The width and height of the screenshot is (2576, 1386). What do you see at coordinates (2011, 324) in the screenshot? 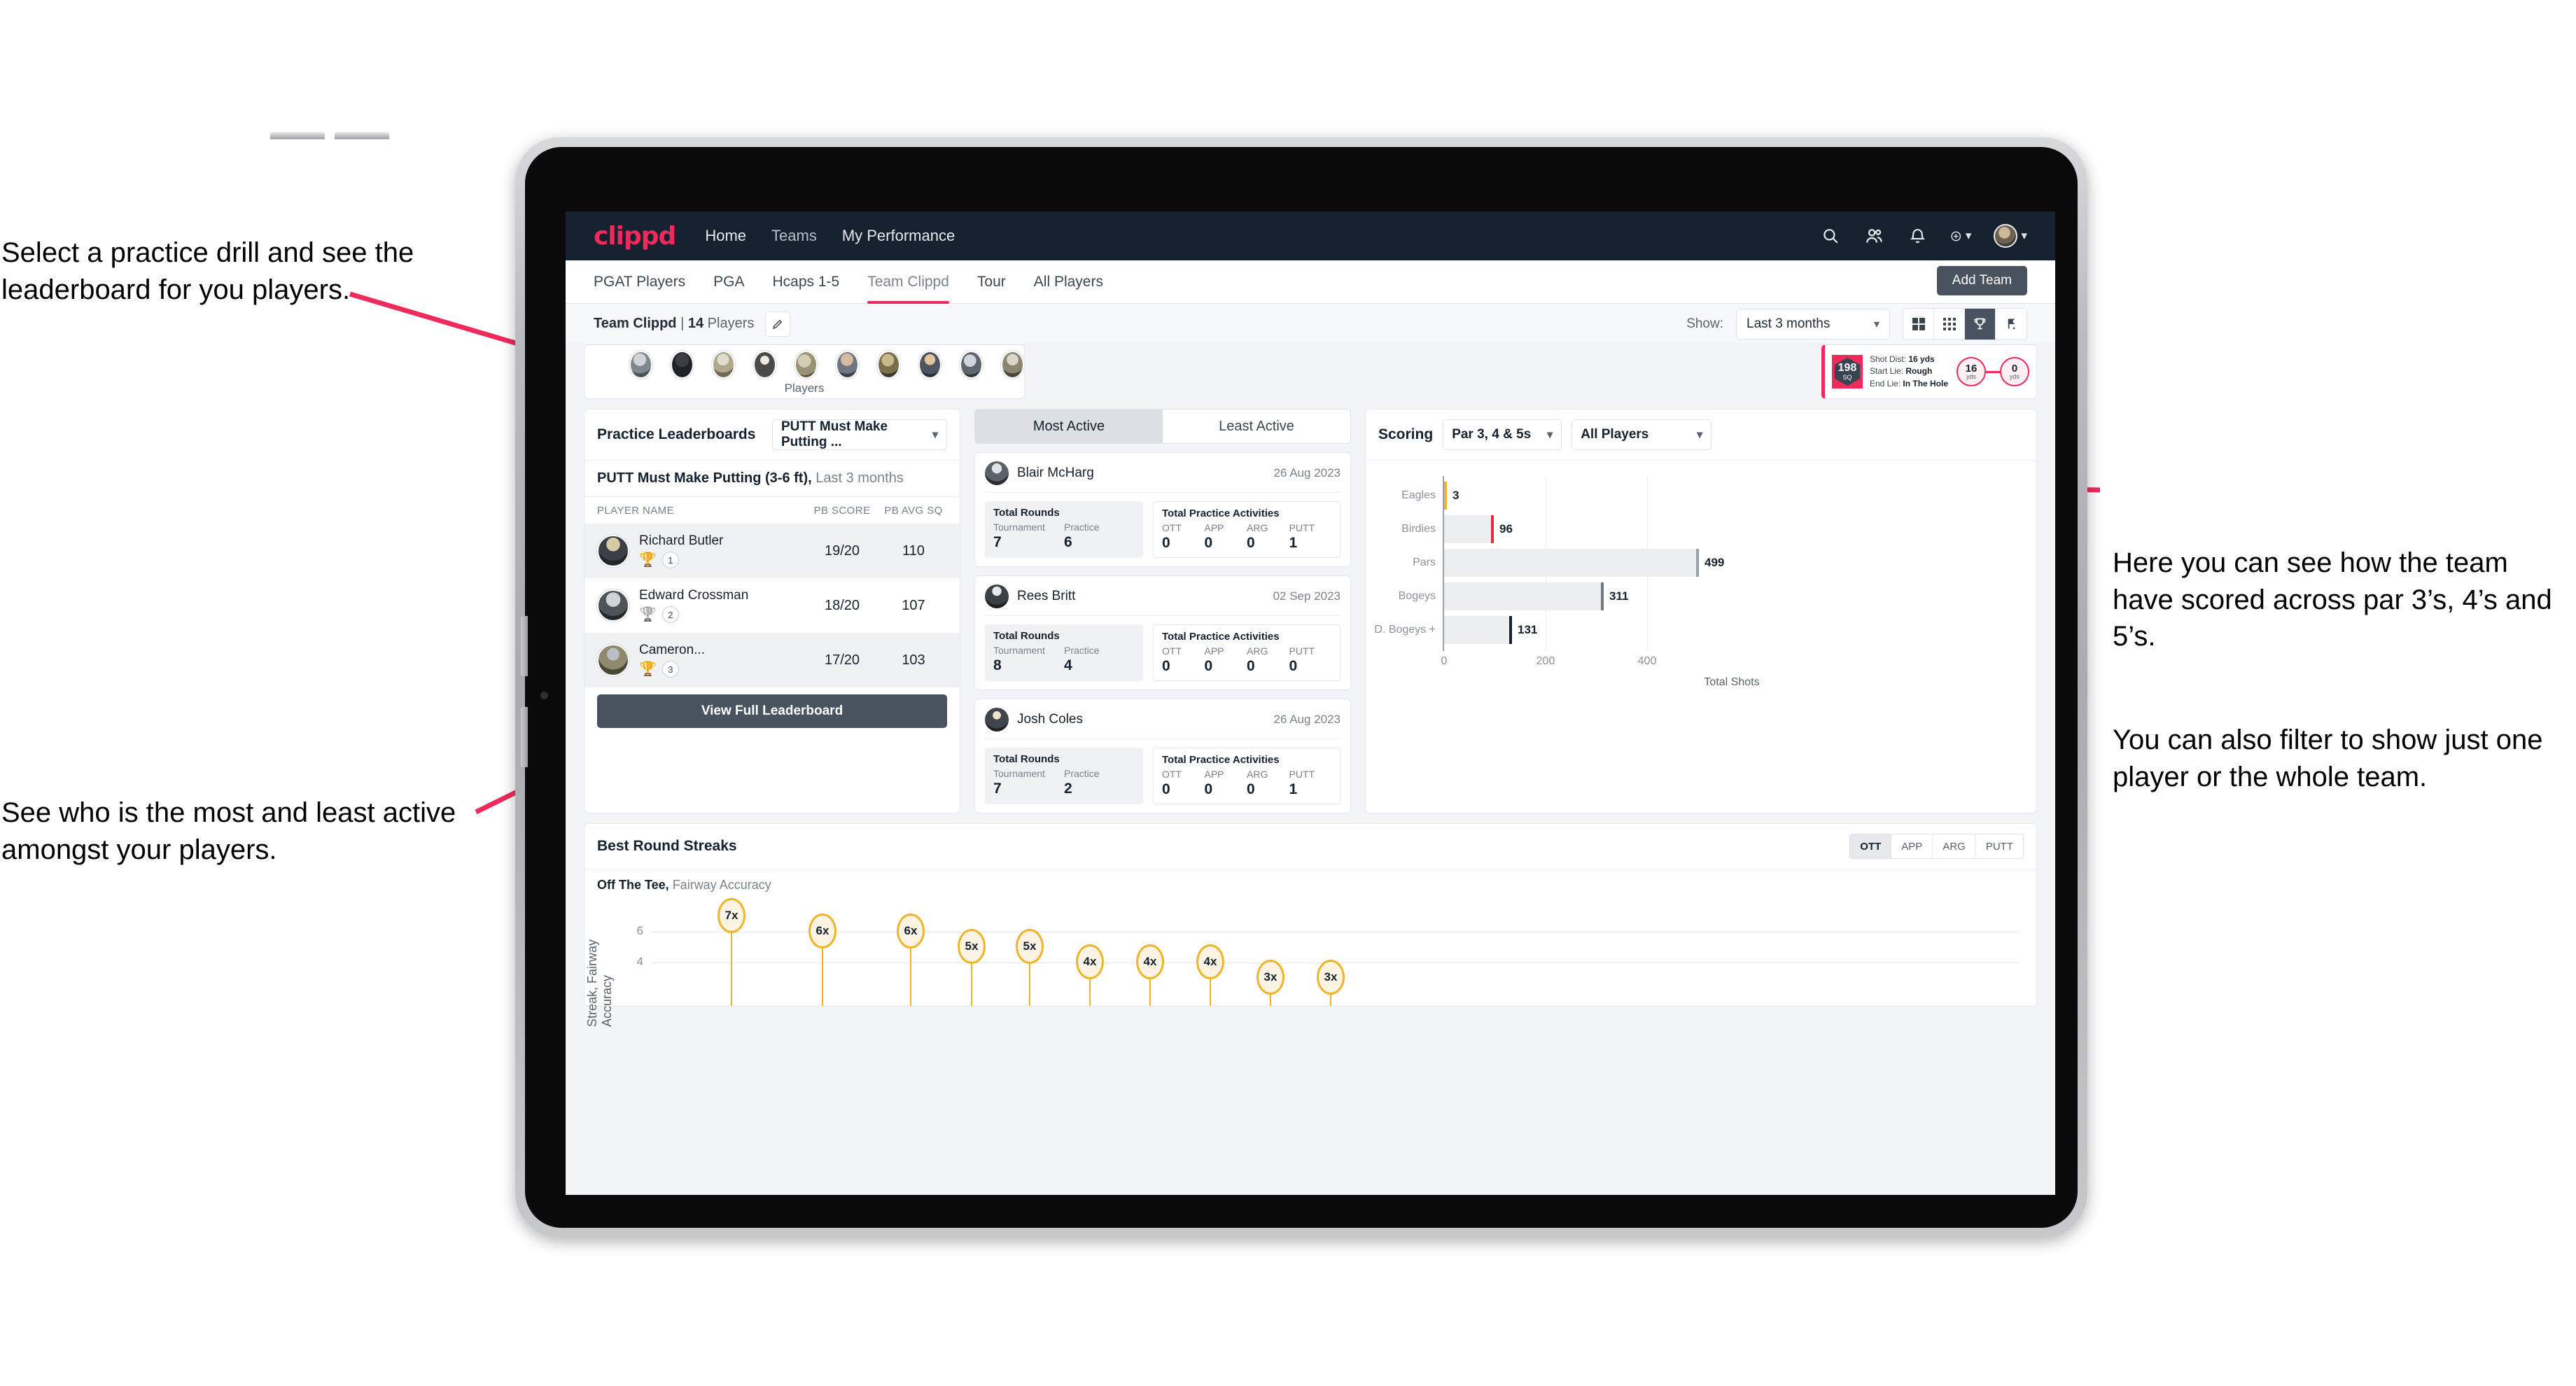
I see `flag-icon` at bounding box center [2011, 324].